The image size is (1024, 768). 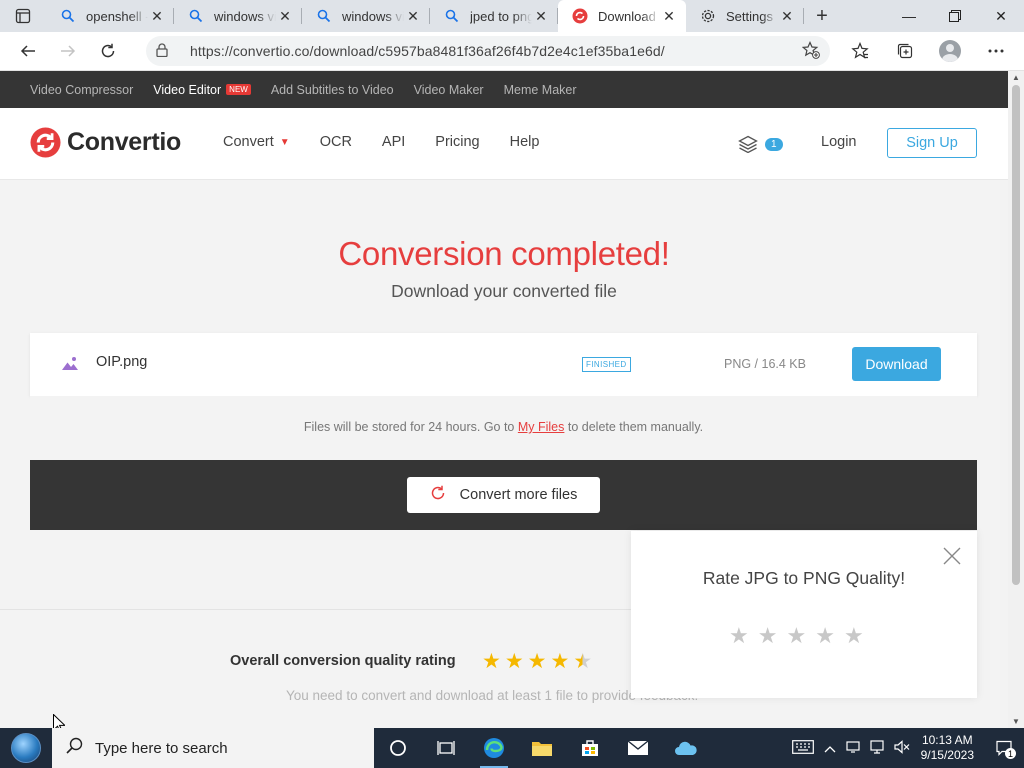 I want to click on network-icon, so click(x=853, y=748).